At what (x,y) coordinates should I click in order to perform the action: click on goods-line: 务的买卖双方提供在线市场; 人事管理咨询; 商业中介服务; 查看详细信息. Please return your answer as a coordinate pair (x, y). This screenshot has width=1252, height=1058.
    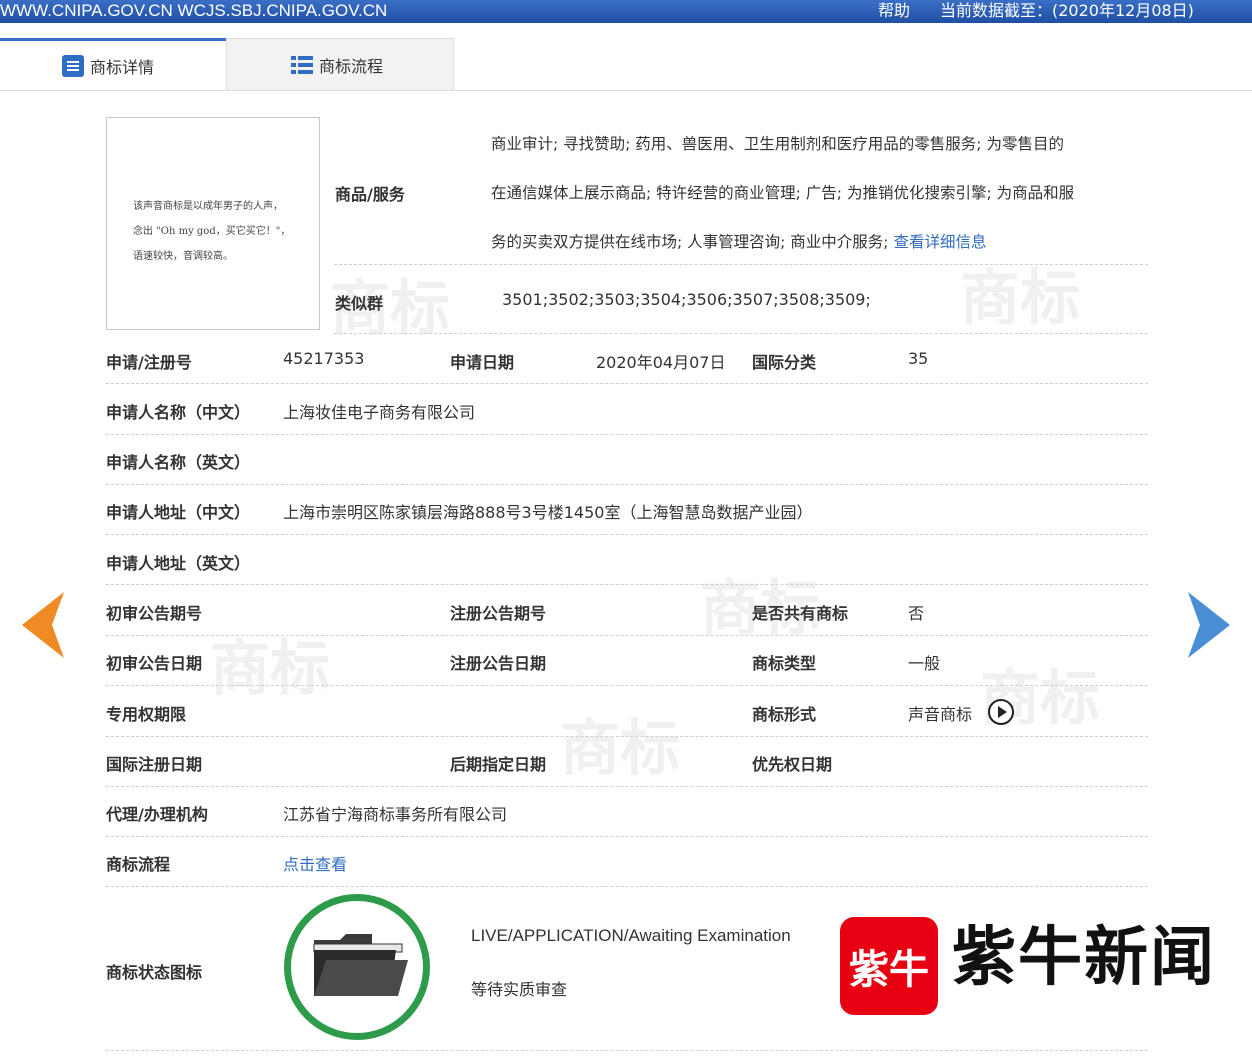
    Looking at the image, I should click on (738, 241).